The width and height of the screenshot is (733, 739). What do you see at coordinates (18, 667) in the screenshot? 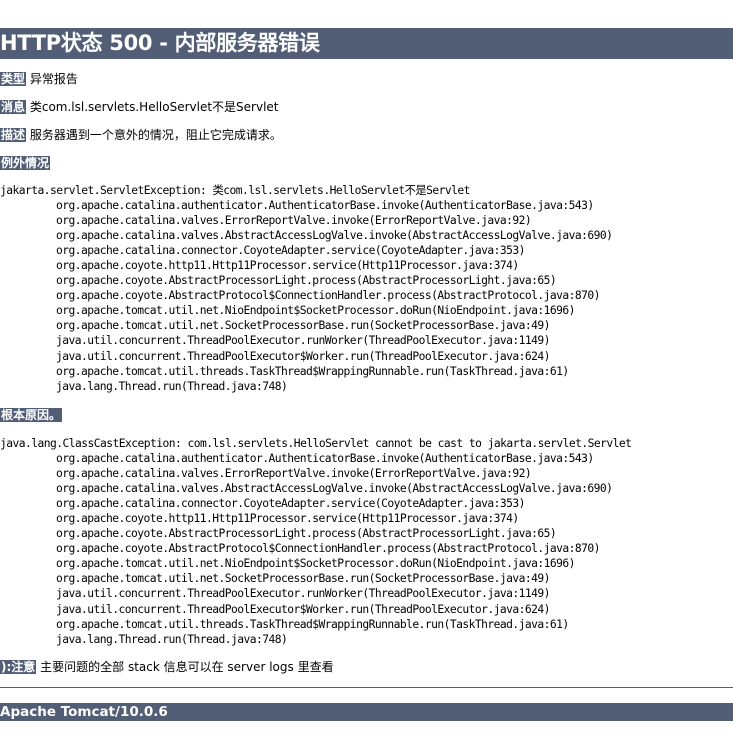
I see `note-label: ):注意` at bounding box center [18, 667].